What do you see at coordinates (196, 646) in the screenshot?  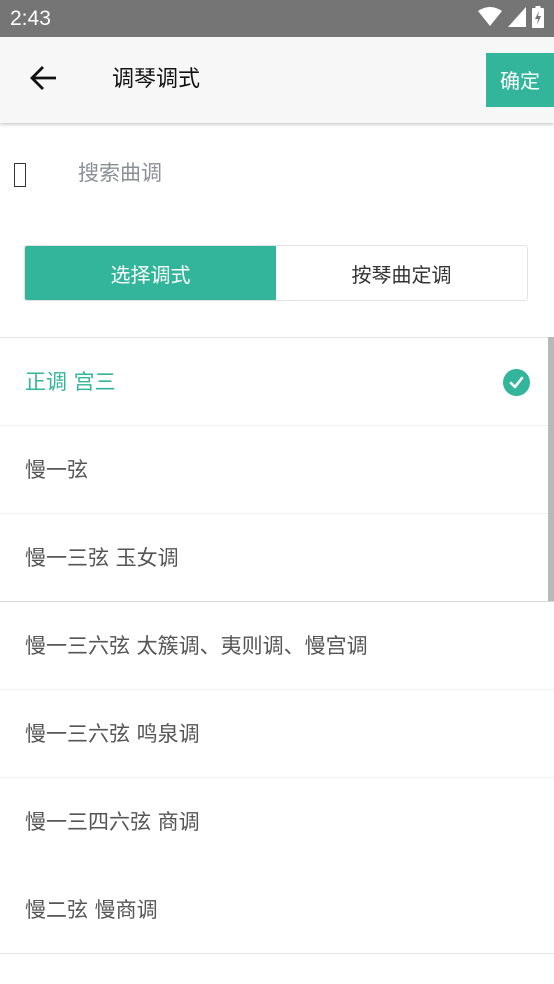 I see `list-item-label: 慢一三六弦 太簇调、夷则调、慢宫调` at bounding box center [196, 646].